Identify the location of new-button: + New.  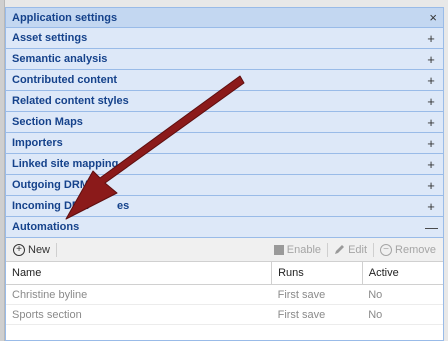
(31, 249).